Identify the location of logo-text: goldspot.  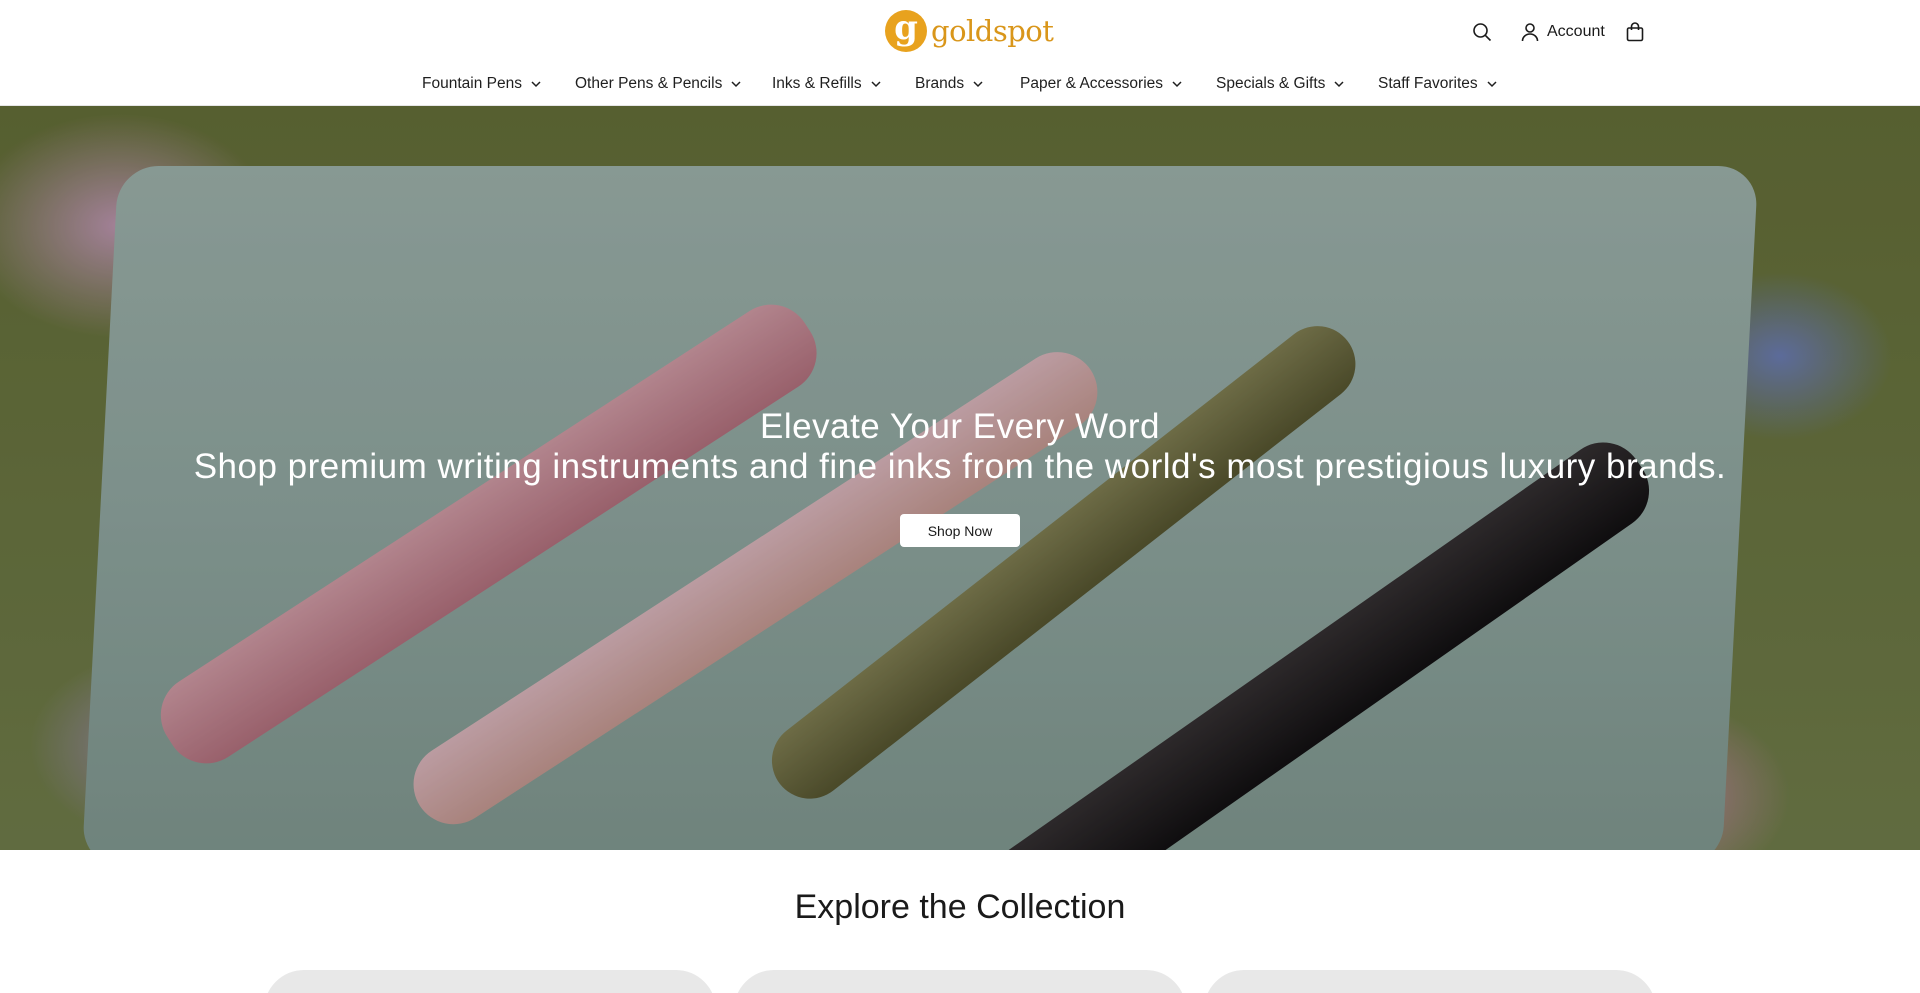
(992, 30).